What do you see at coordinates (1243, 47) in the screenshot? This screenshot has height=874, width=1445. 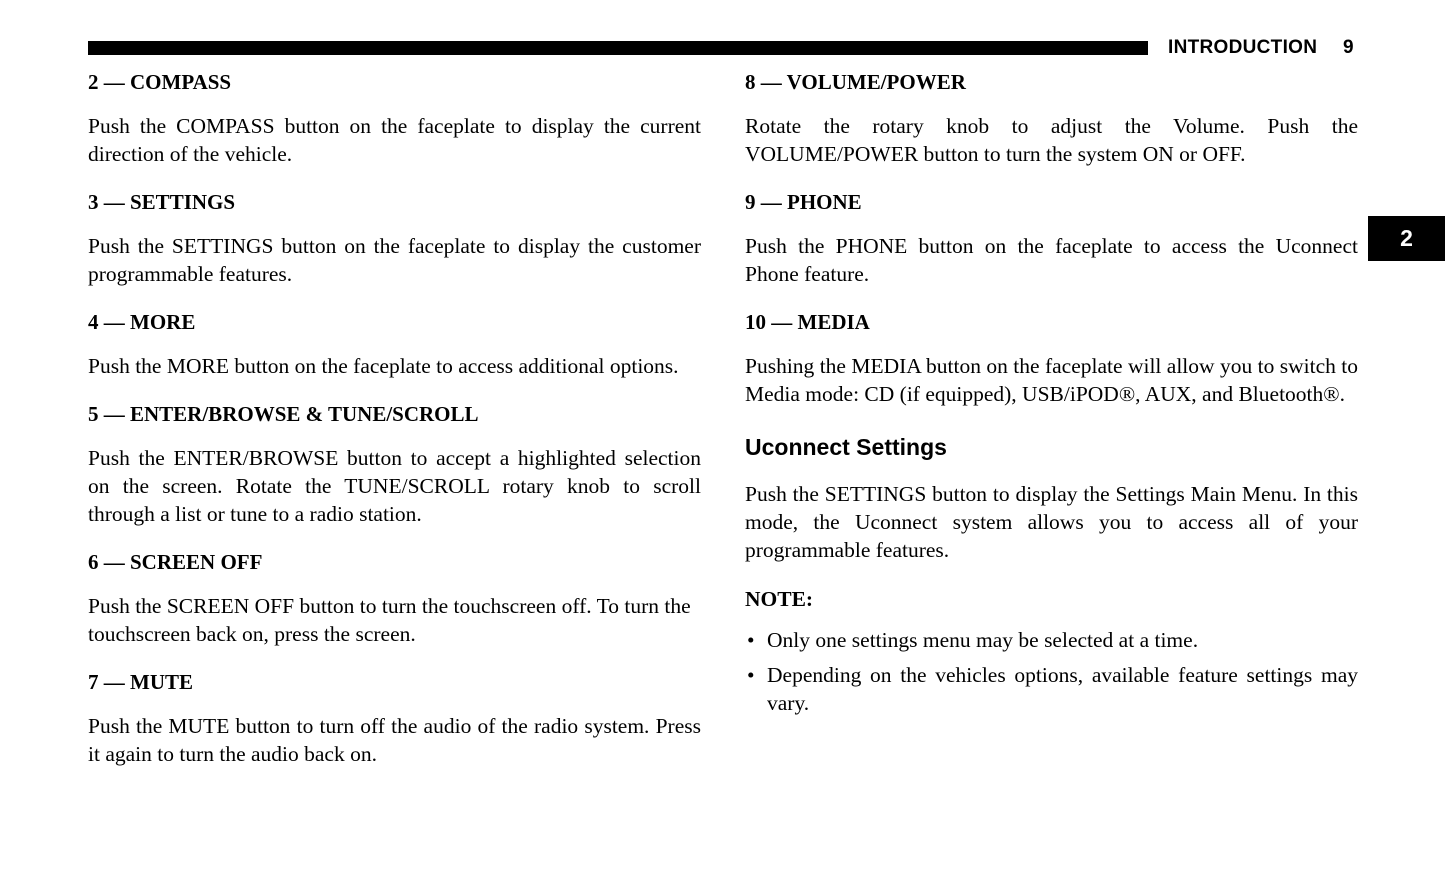 I see `page-title: INTRODUCTION` at bounding box center [1243, 47].